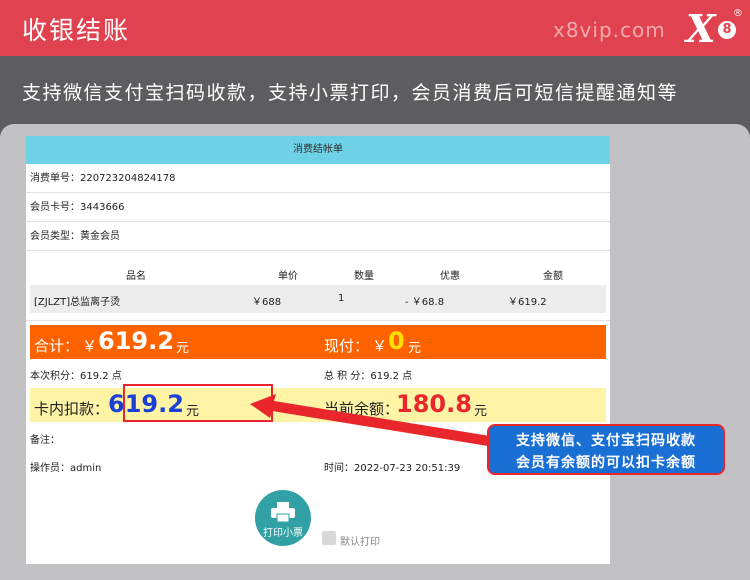 This screenshot has width=750, height=580. Describe the element at coordinates (606, 441) in the screenshot. I see `callout-line-1: 支持微信、支付宝扫码收款` at that location.